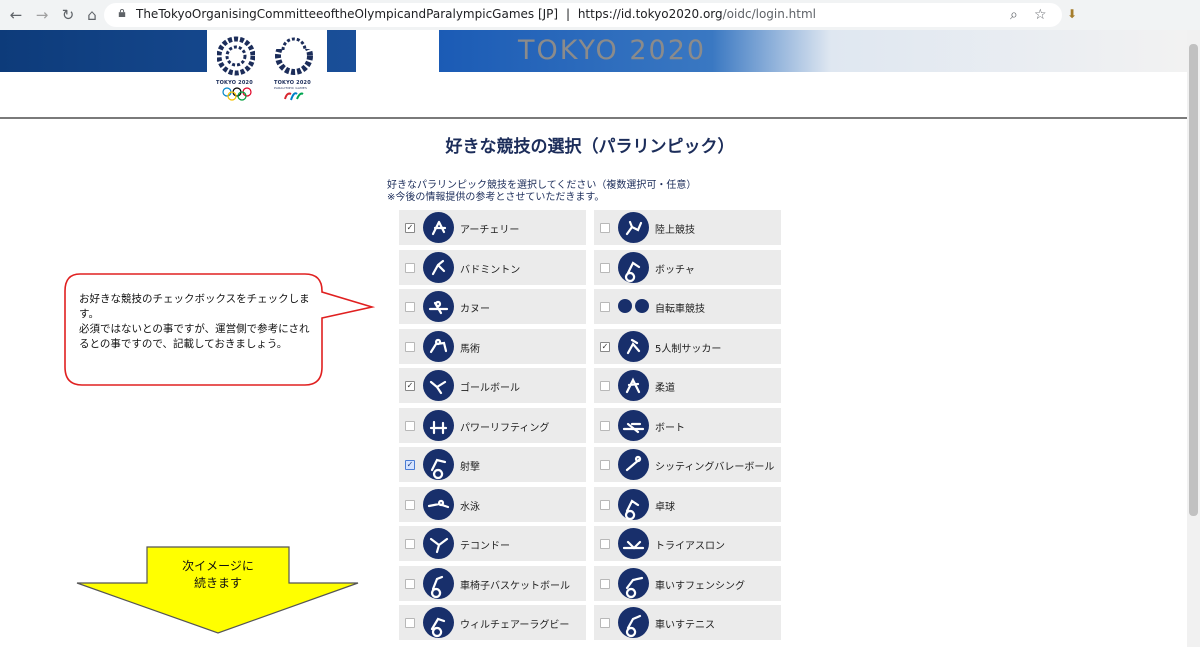  I want to click on sport-option: ✓ ゴールボール, so click(492, 385).